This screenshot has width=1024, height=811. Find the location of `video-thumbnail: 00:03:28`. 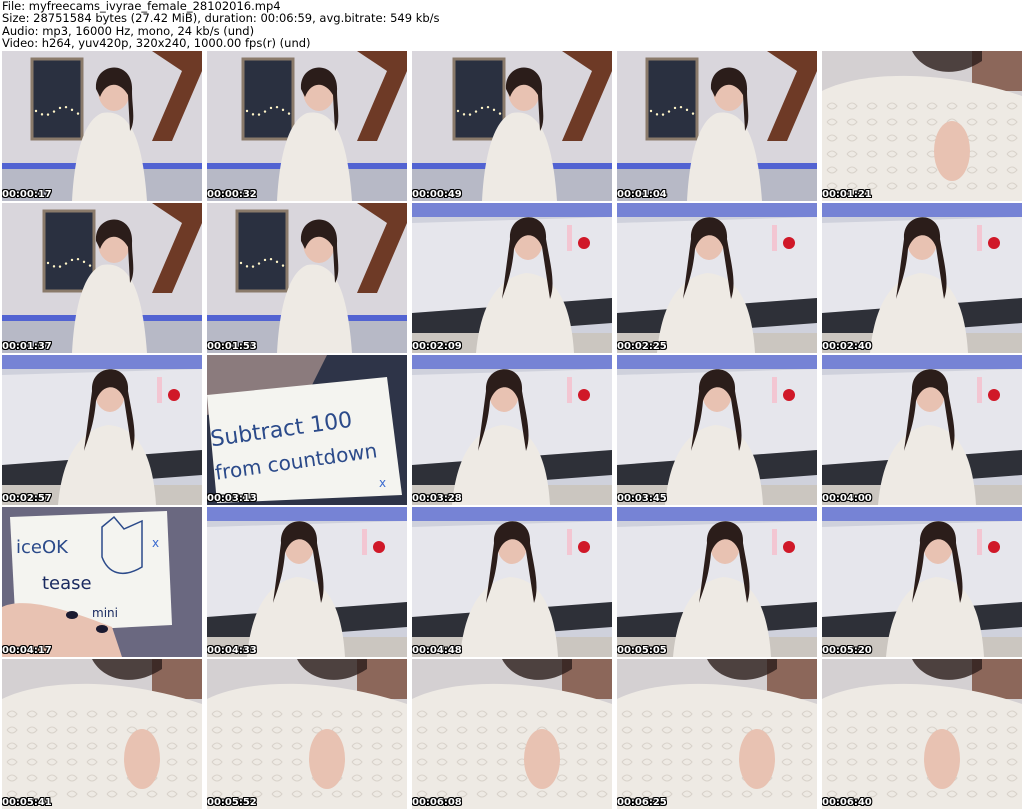

video-thumbnail: 00:03:28 is located at coordinates (512, 430).